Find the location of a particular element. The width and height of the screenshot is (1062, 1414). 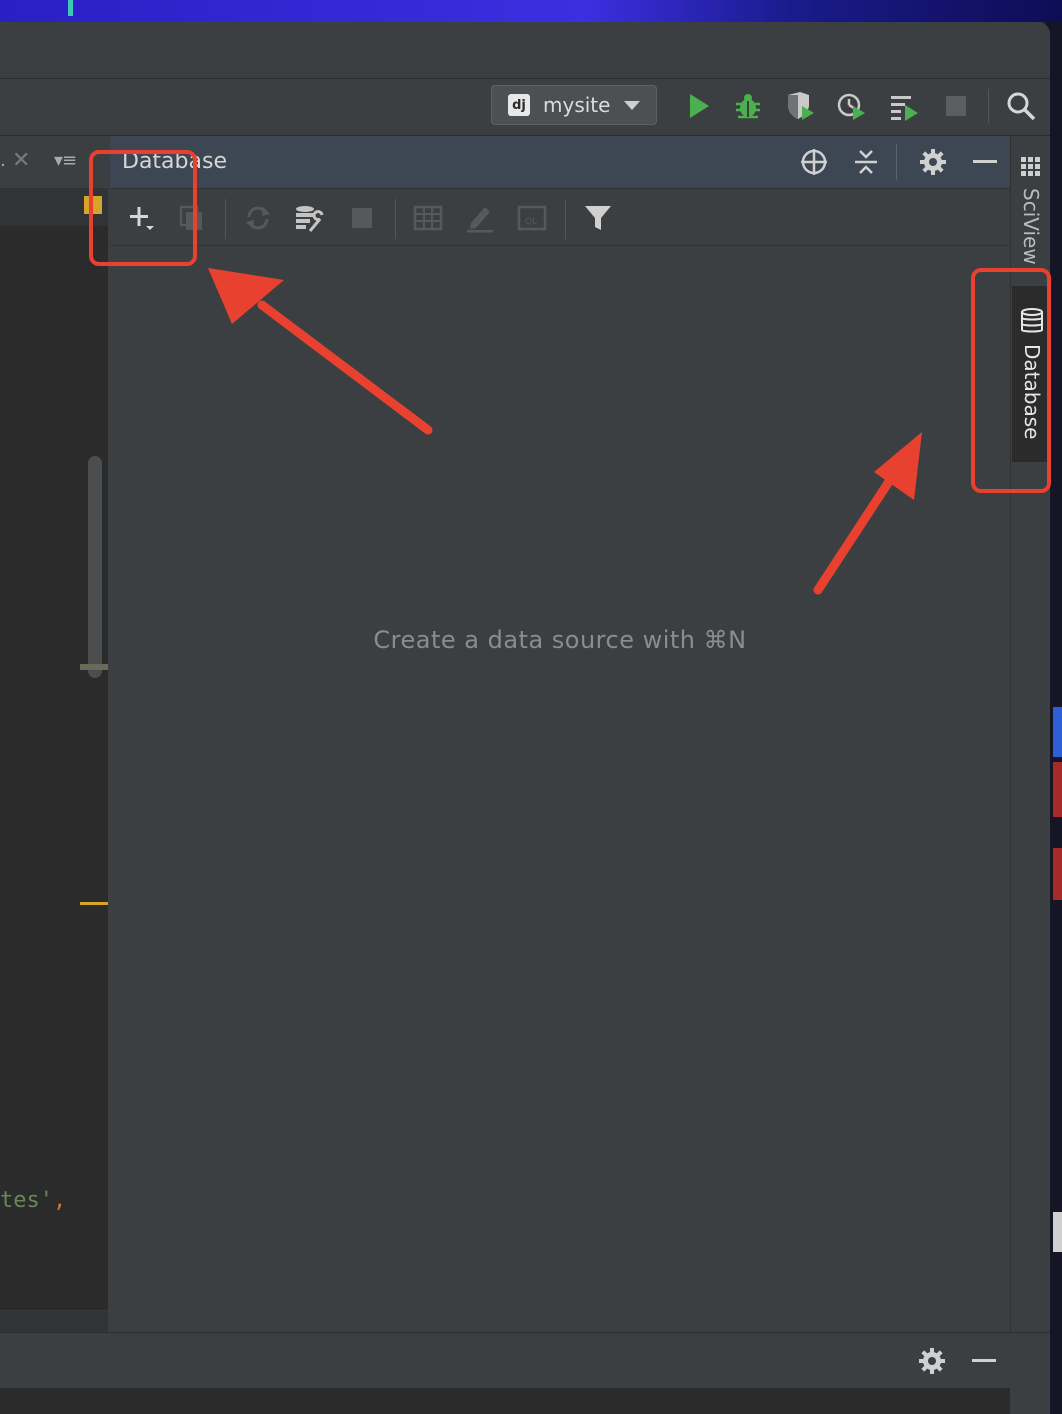

collapse-all-icon is located at coordinates (866, 162).